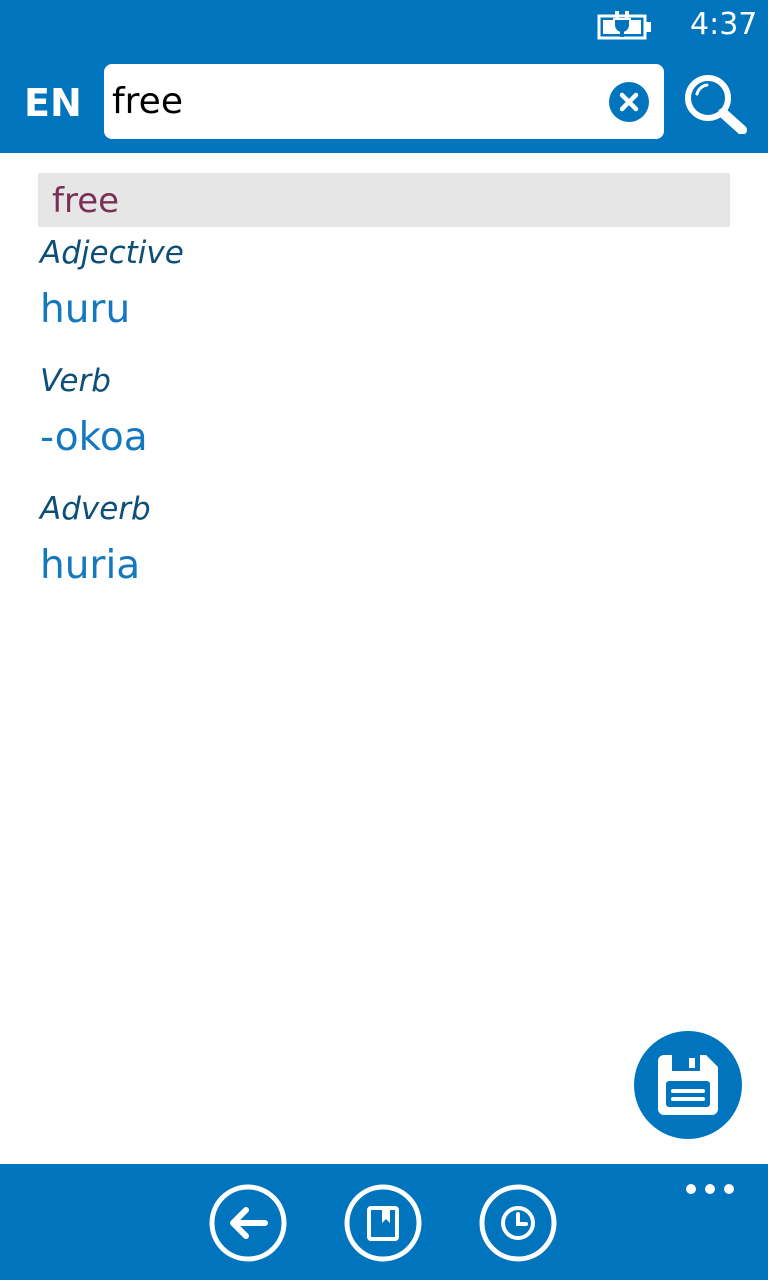 This screenshot has height=1280, width=768. I want to click on translation-link: huru, so click(240, 310).